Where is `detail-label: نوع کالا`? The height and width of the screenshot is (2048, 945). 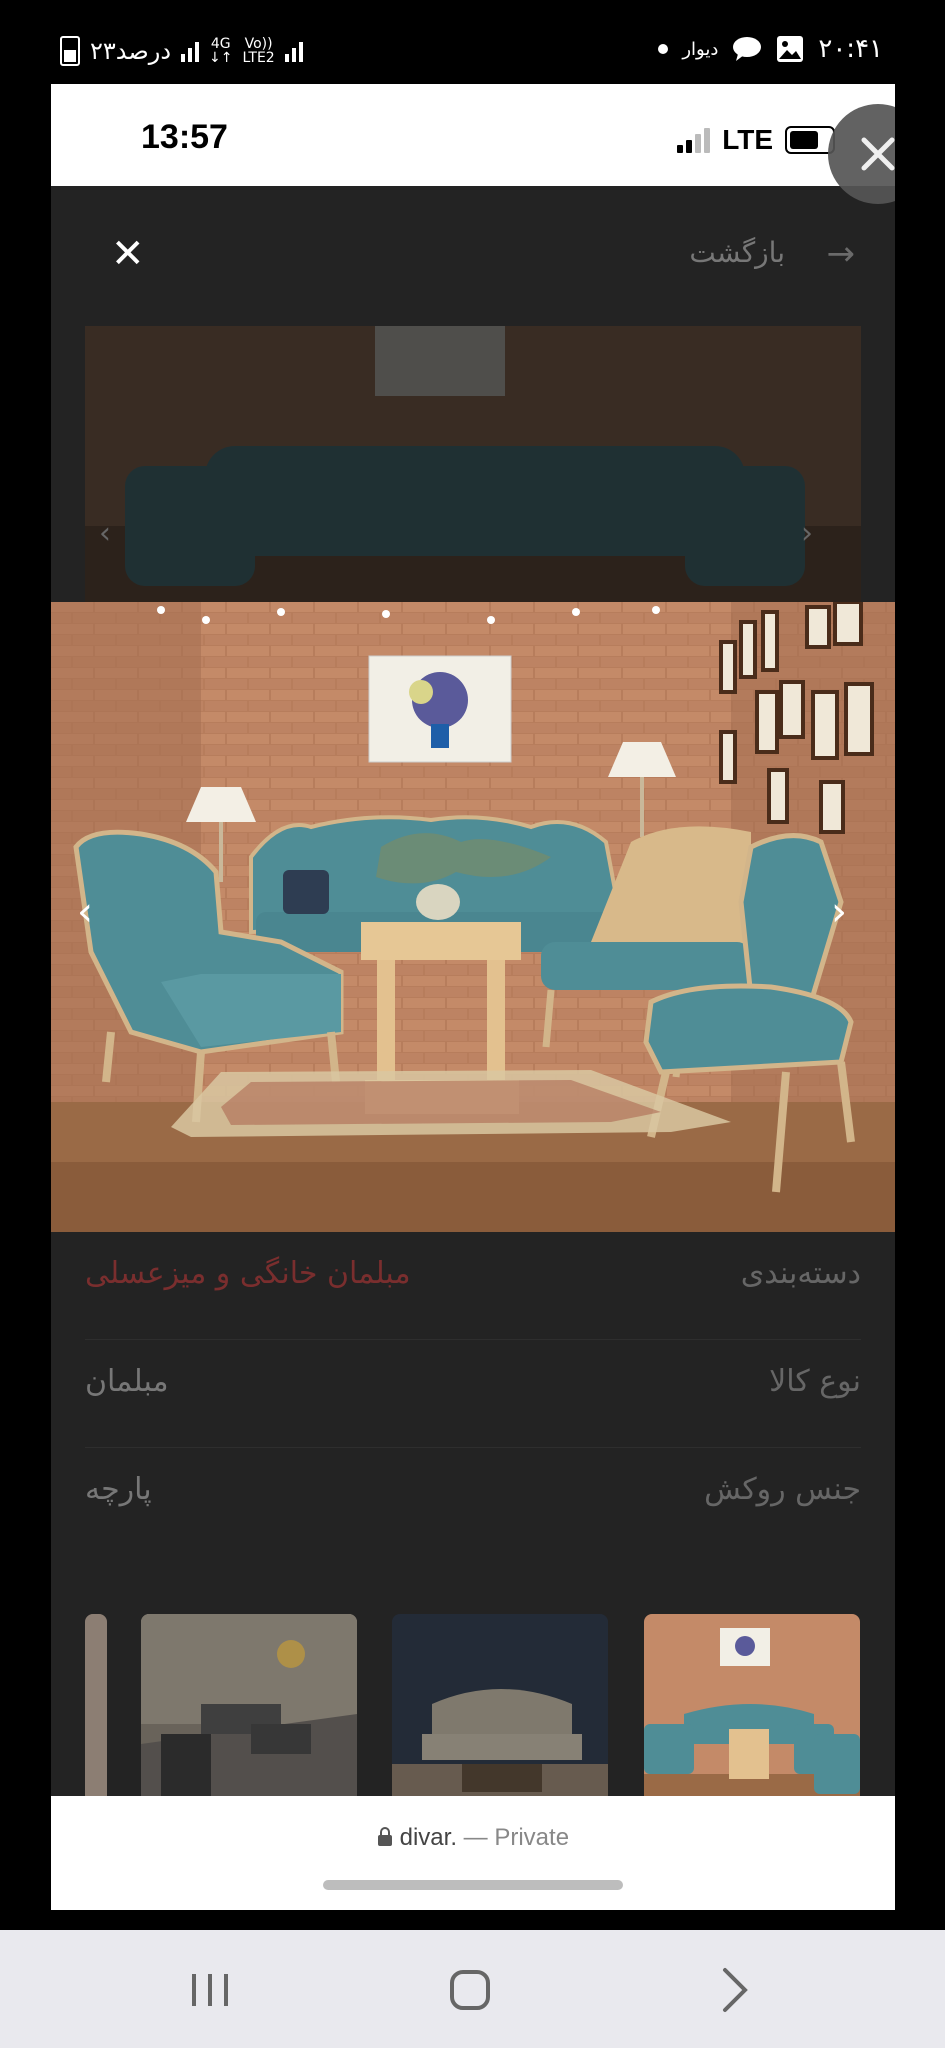
detail-label: نوع کالا is located at coordinates (815, 1381).